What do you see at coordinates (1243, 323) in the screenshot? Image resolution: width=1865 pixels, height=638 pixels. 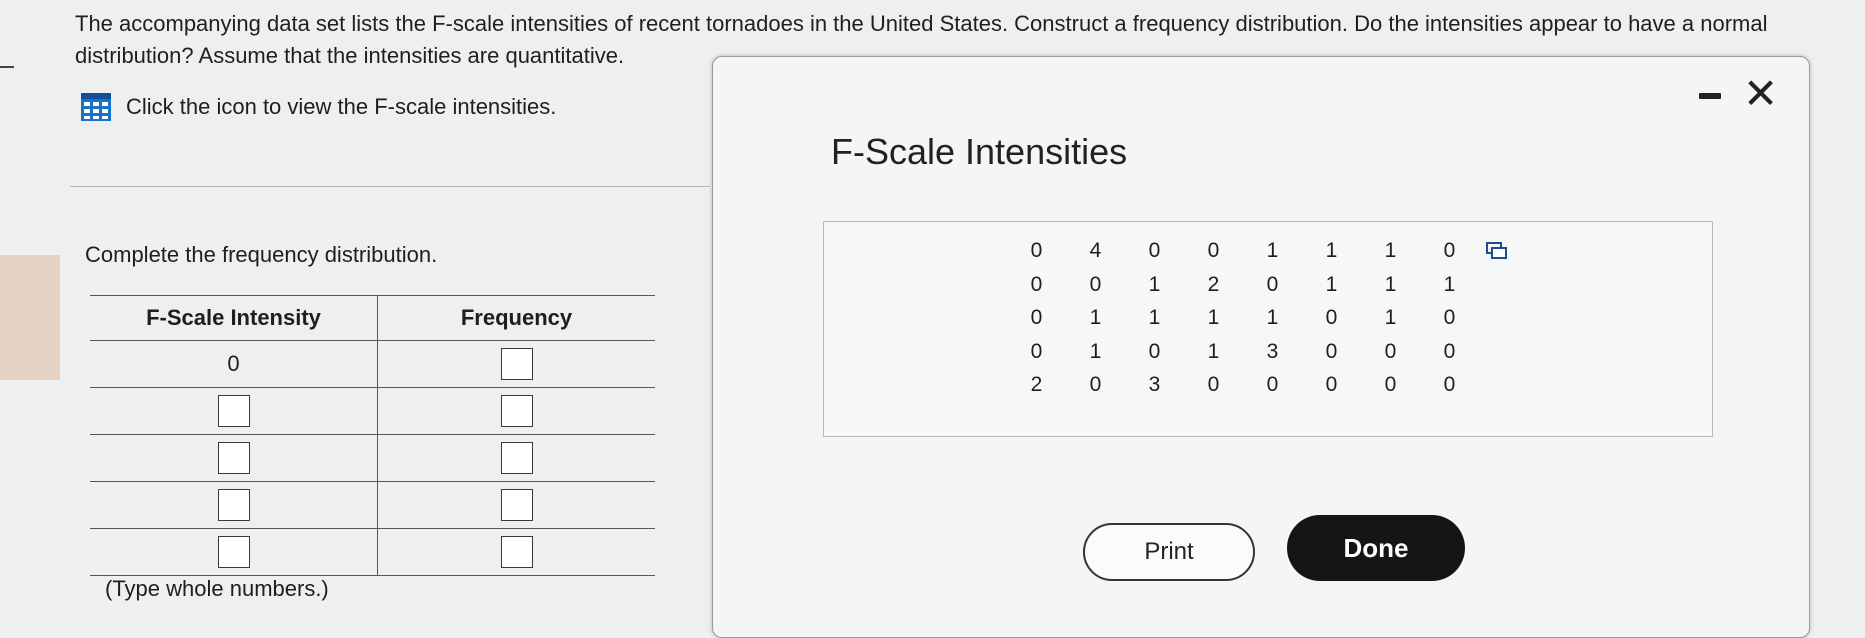 I see `data-grid: 0 4 0 0 1 1 1 0 0 0 1 2 0 1 1 1 0 1 1 1 1 0 1 0 0 1 0 1 3 0 0 0 2 0 3 0 0 0 0 0` at bounding box center [1243, 323].